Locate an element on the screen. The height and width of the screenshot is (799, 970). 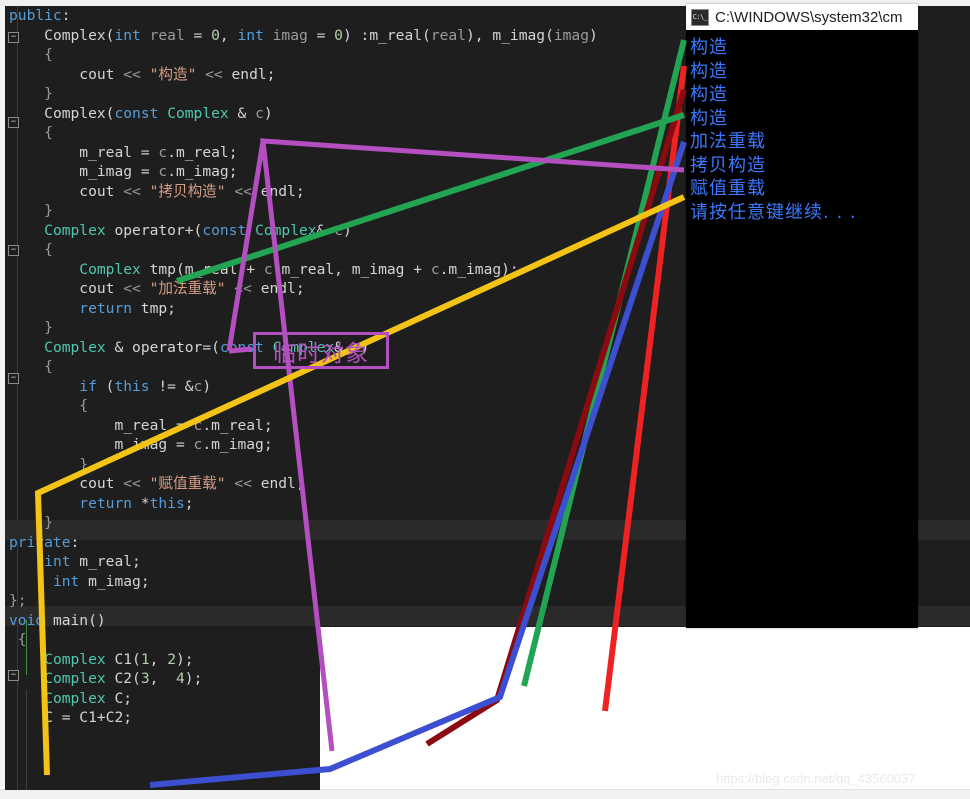
code-token: C = C1+C2; is located at coordinates (88, 717).